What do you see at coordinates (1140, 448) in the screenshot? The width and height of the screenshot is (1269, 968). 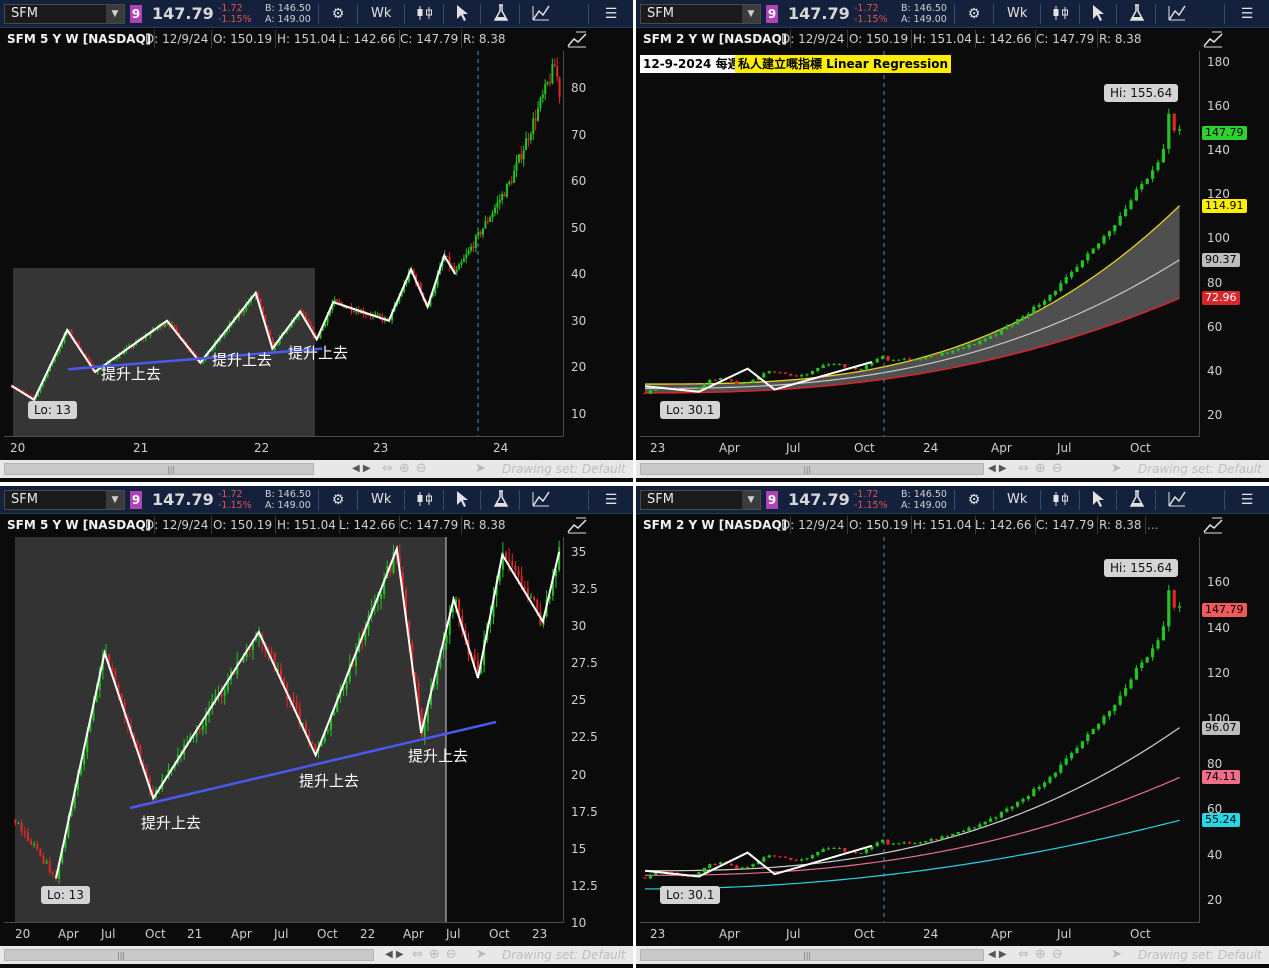 I see `time-tick-label: Oct` at bounding box center [1140, 448].